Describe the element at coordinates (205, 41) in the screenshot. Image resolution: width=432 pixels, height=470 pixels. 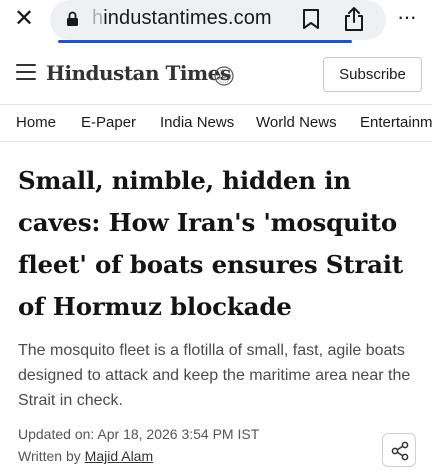
I see `page-load-progress` at that location.